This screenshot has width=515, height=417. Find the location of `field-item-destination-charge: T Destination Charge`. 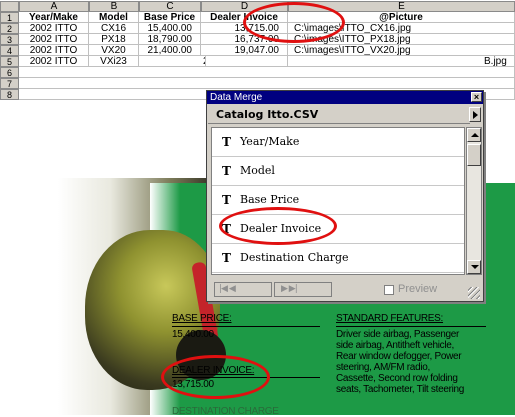

field-item-destination-charge: T Destination Charge is located at coordinates (338, 258).